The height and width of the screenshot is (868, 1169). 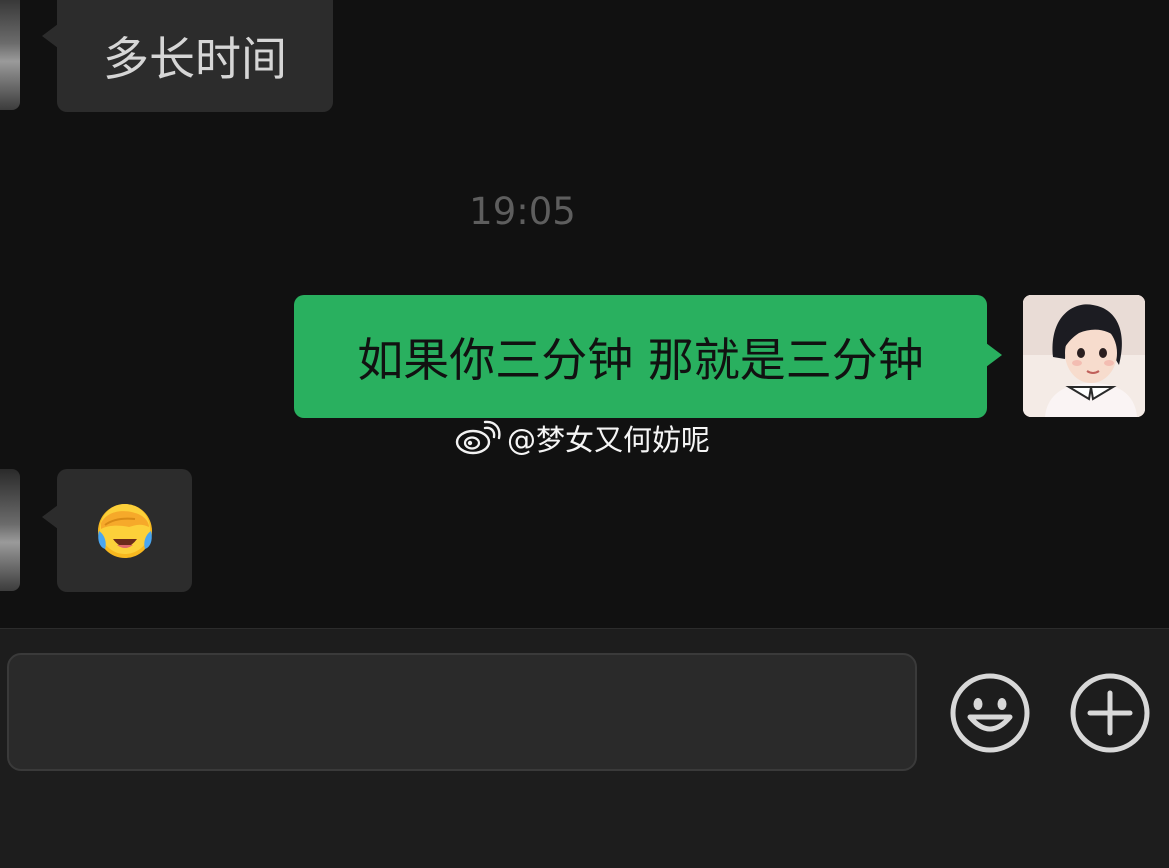 What do you see at coordinates (462, 712) in the screenshot?
I see `message-input` at bounding box center [462, 712].